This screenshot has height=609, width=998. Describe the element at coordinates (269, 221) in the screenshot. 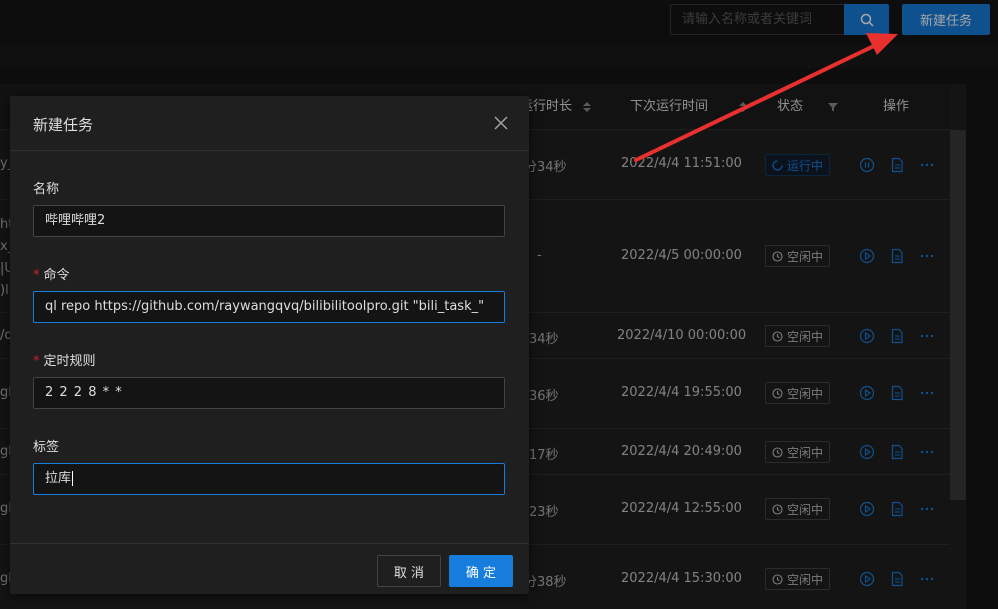

I see `name-field: 哔哩哔哩2` at that location.